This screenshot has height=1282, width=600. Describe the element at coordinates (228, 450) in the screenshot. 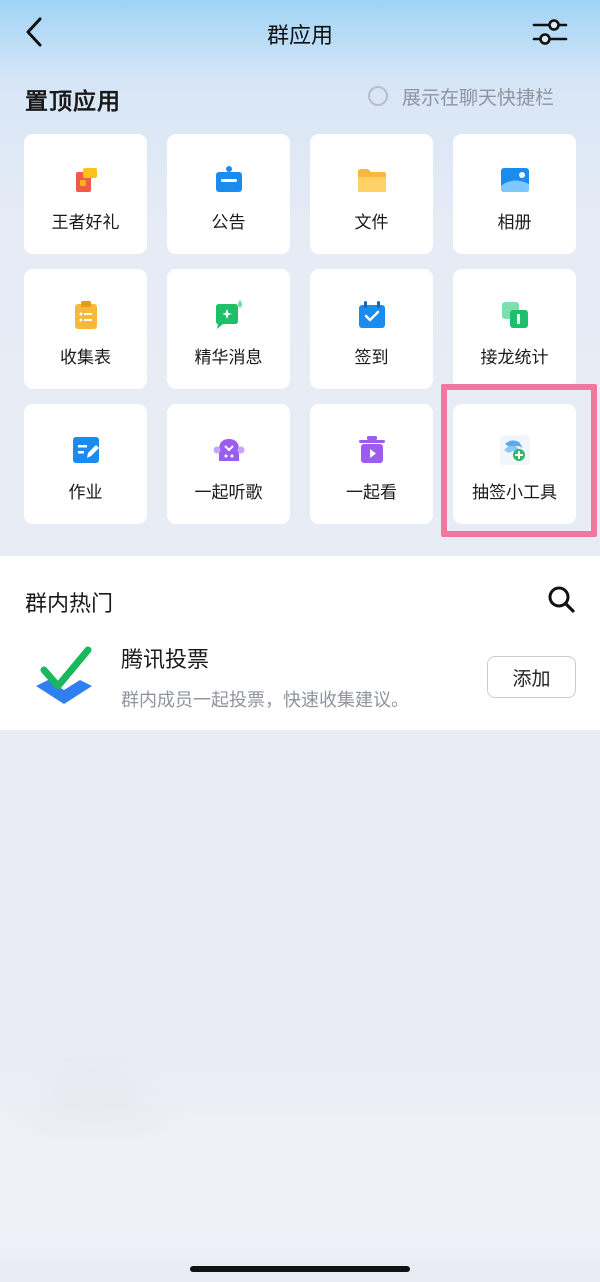

I see `listen-music-icon` at that location.